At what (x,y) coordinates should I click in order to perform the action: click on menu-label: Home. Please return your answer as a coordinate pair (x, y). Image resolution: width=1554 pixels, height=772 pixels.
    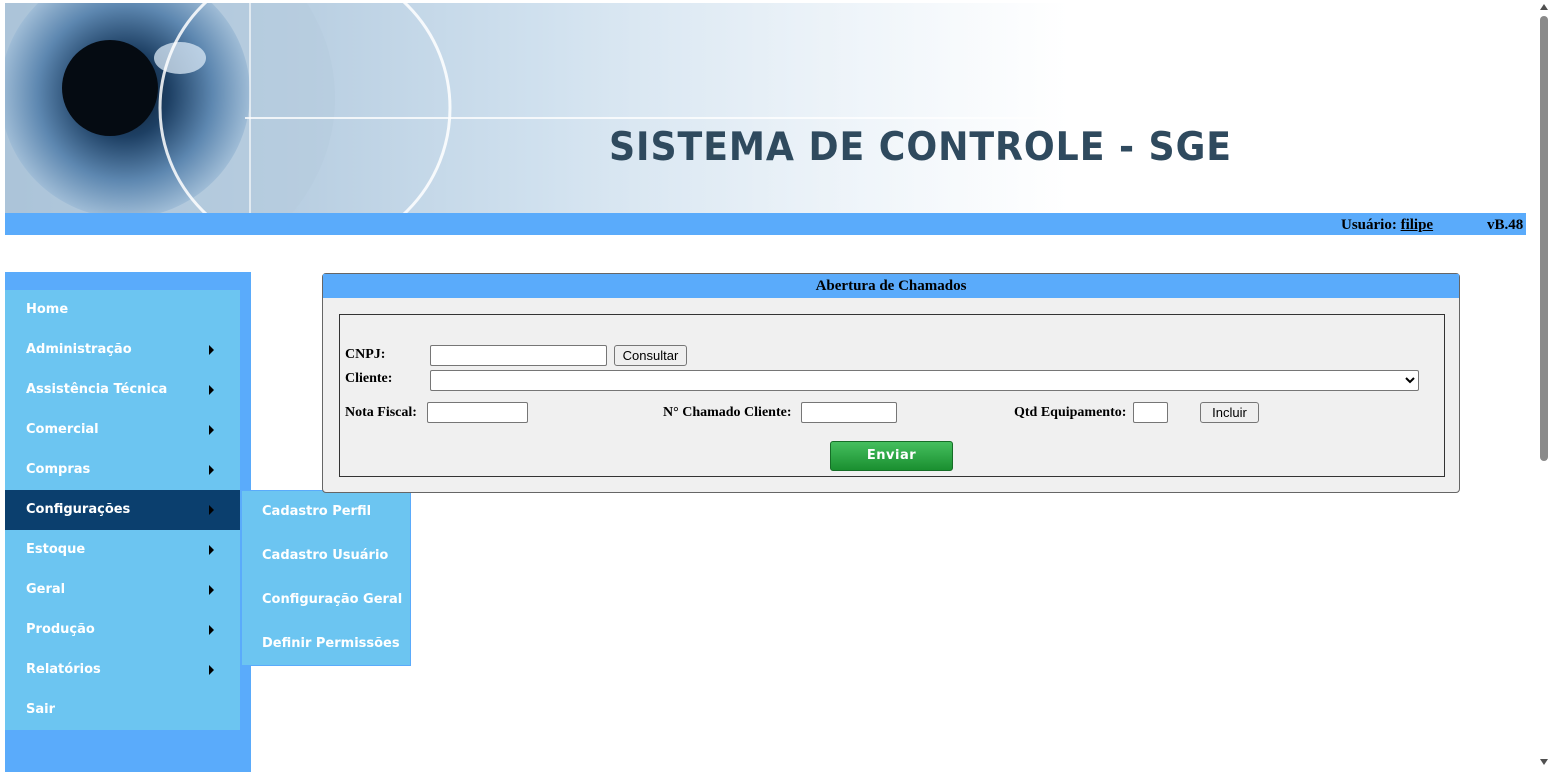
    Looking at the image, I should click on (47, 309).